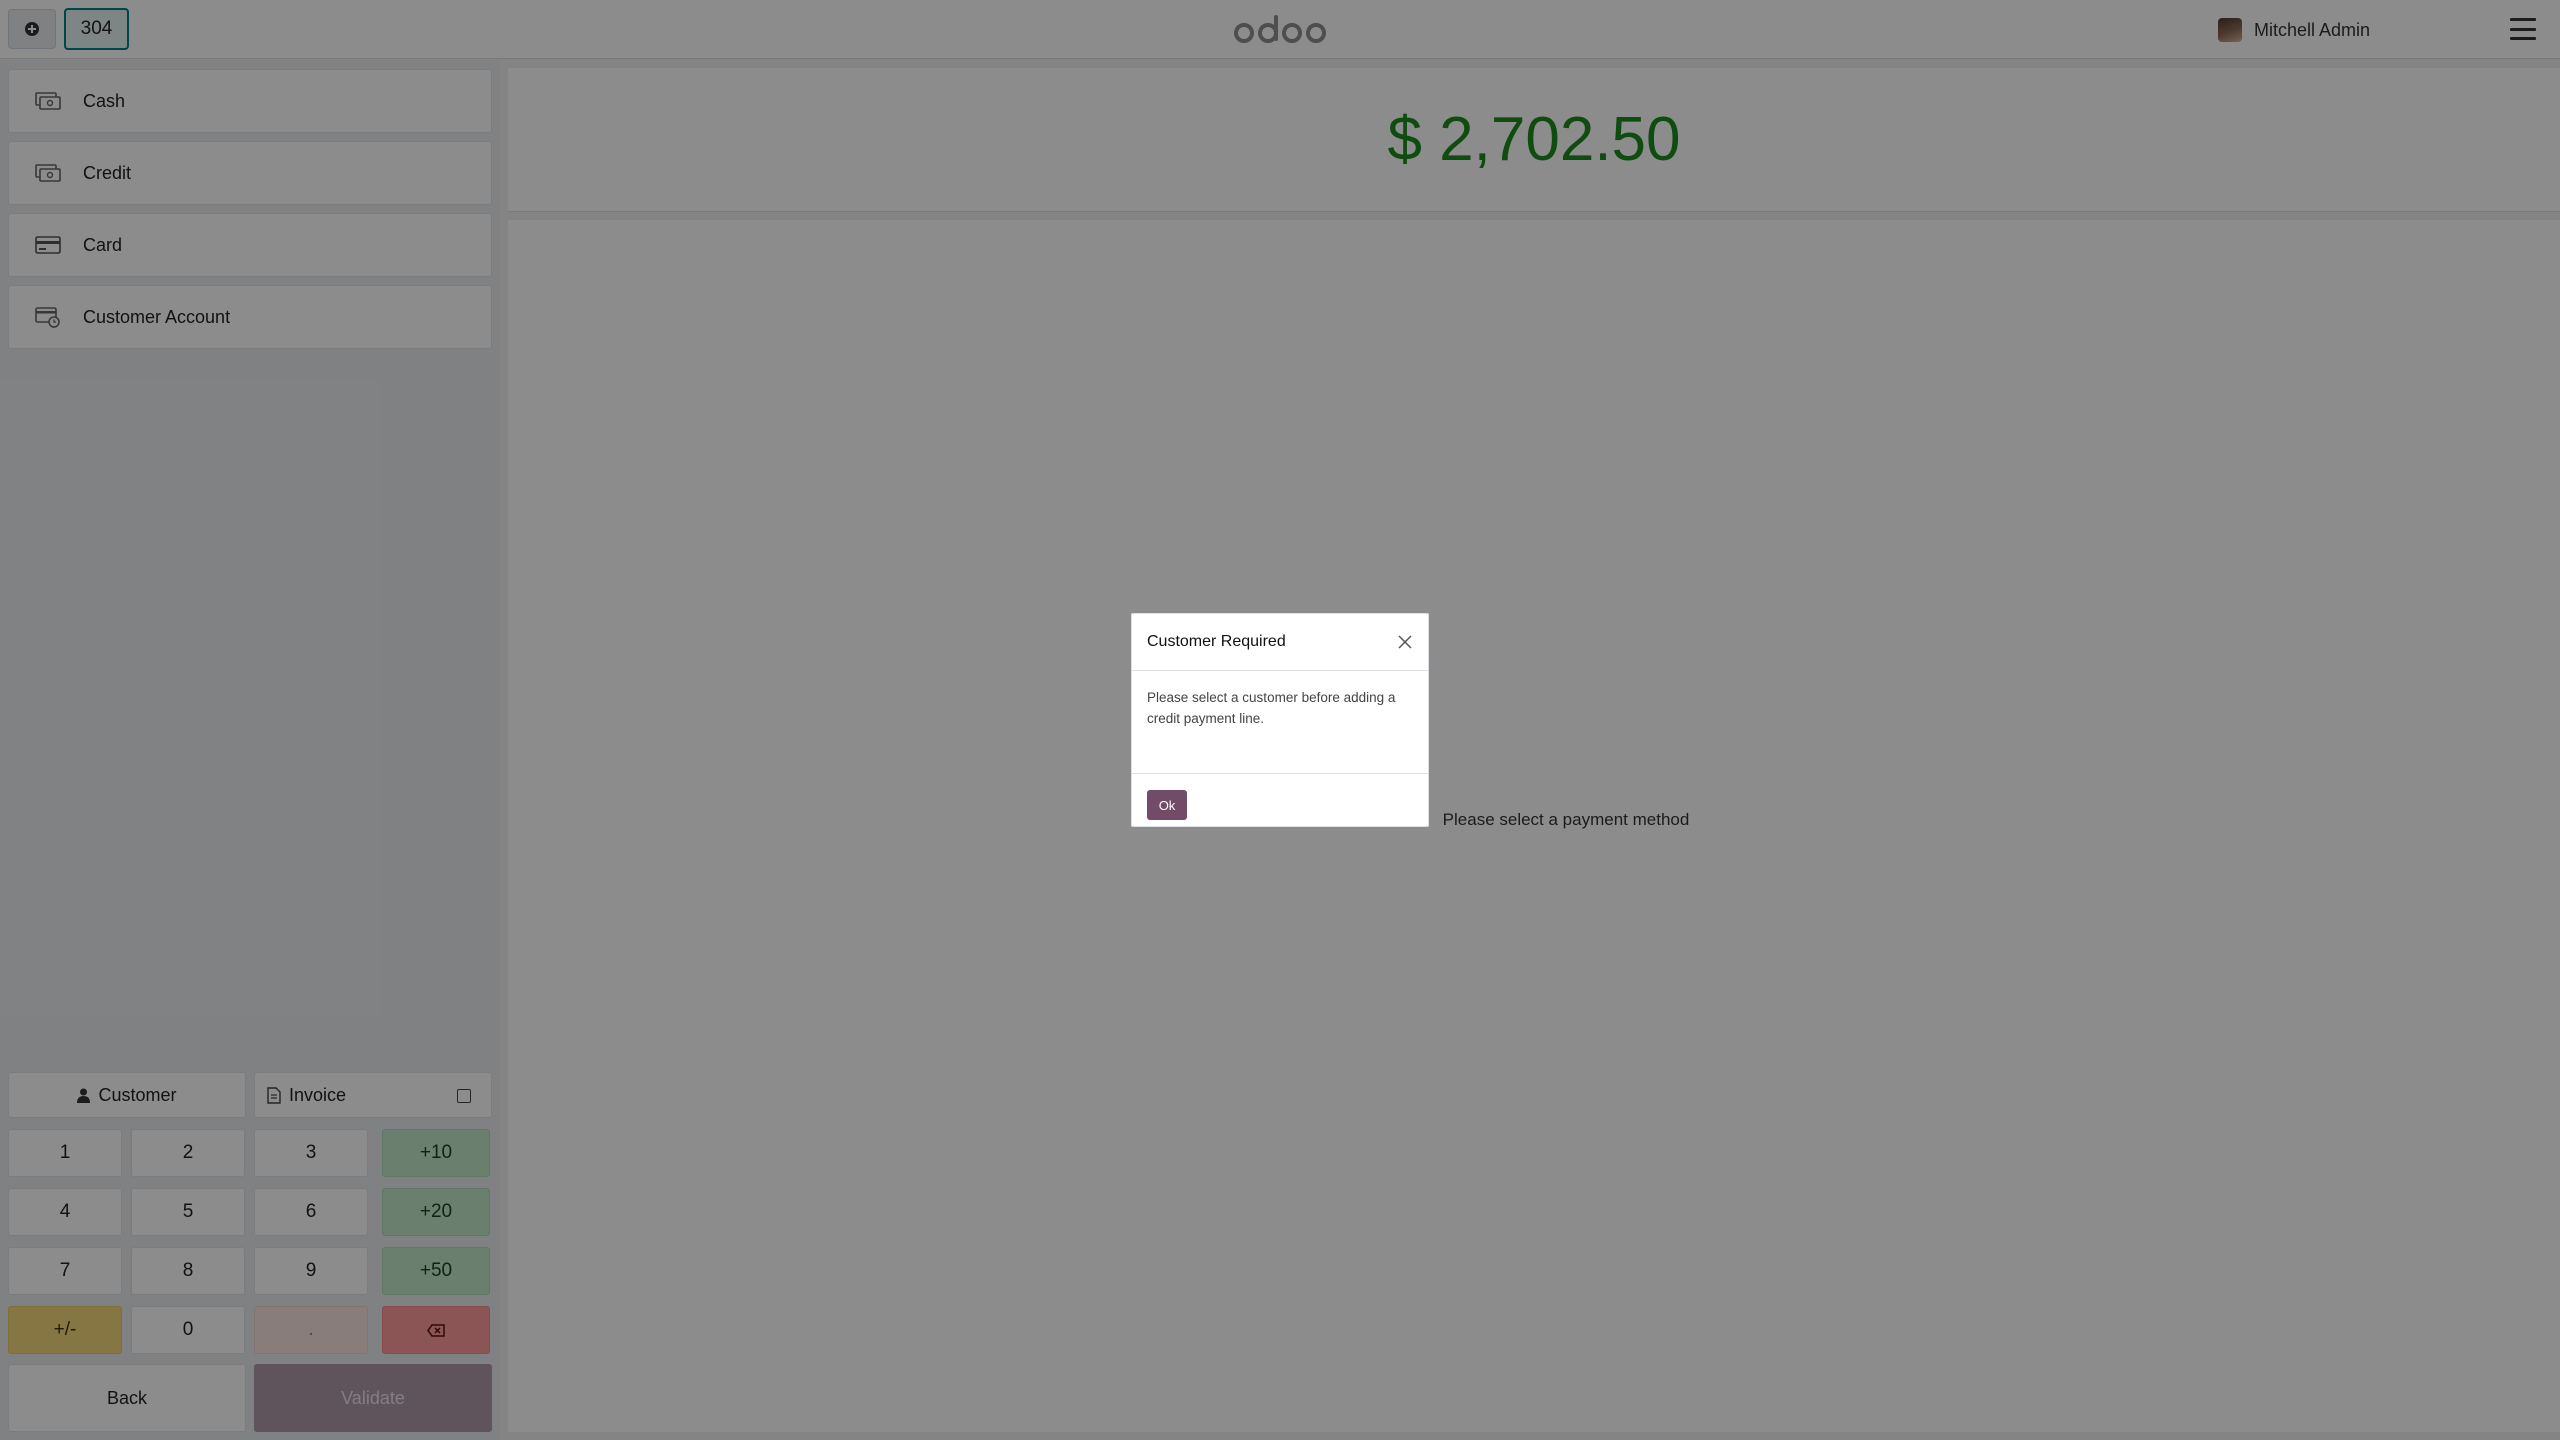  I want to click on dialog-title: Customer Required, so click(1216, 641).